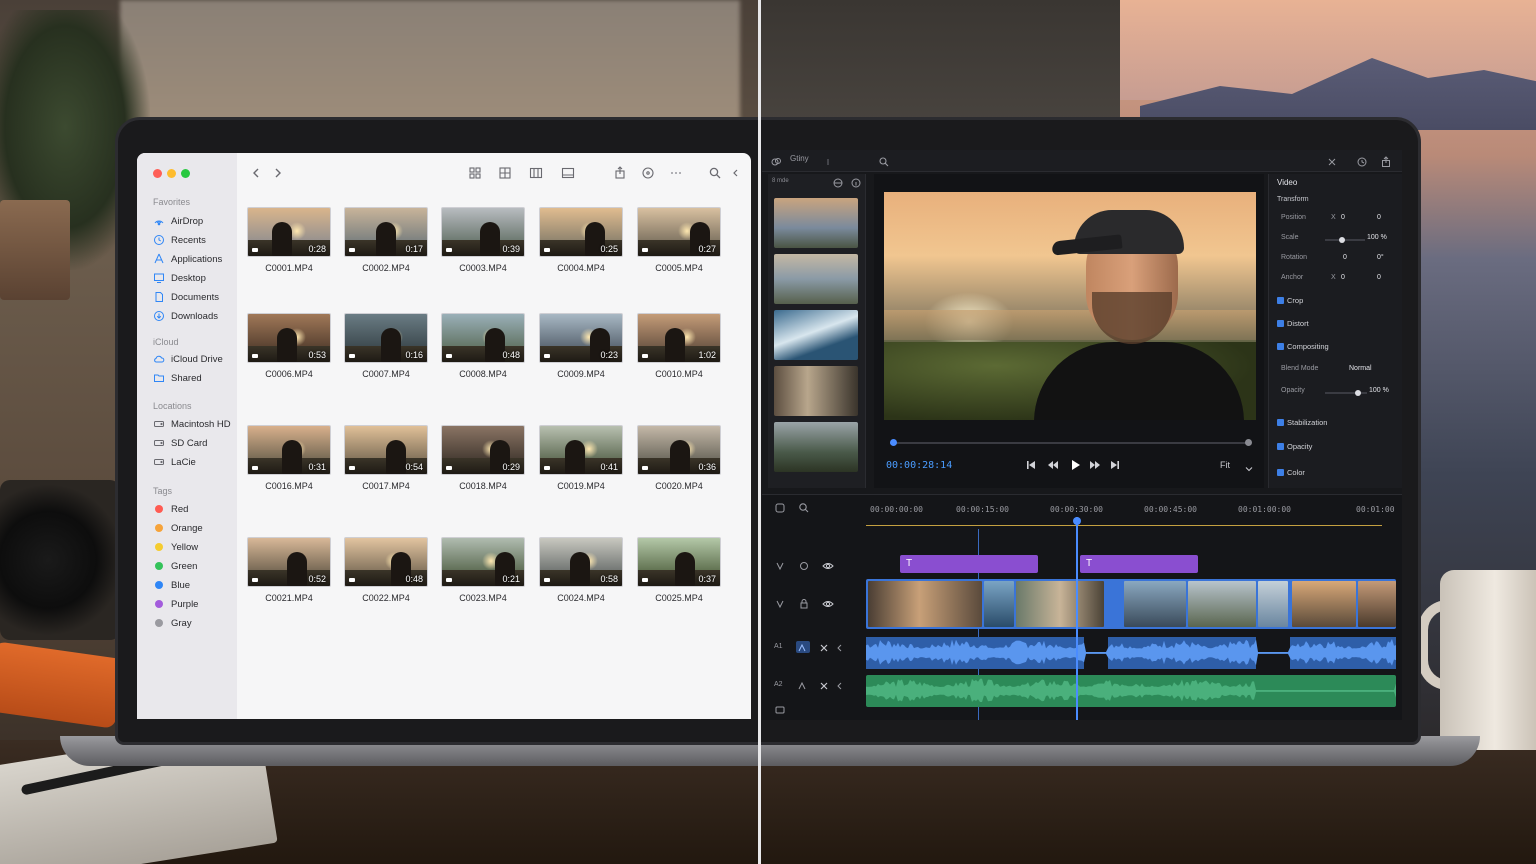  I want to click on opacity-section-toggle: Opacity, so click(1294, 446).